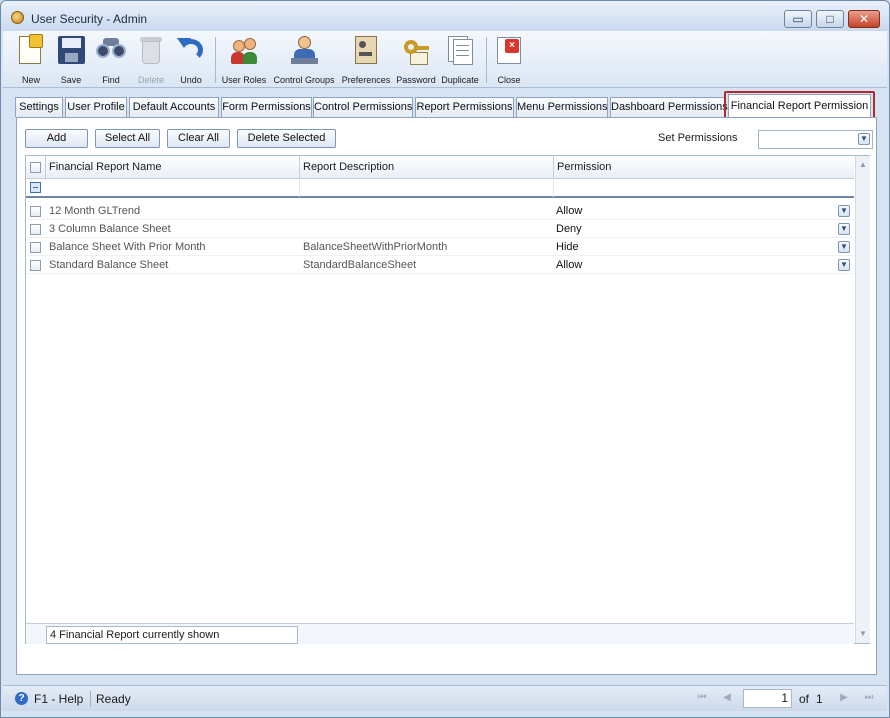 This screenshot has width=890, height=718. What do you see at coordinates (727, 698) in the screenshot?
I see `previous-page-icon: ◀` at bounding box center [727, 698].